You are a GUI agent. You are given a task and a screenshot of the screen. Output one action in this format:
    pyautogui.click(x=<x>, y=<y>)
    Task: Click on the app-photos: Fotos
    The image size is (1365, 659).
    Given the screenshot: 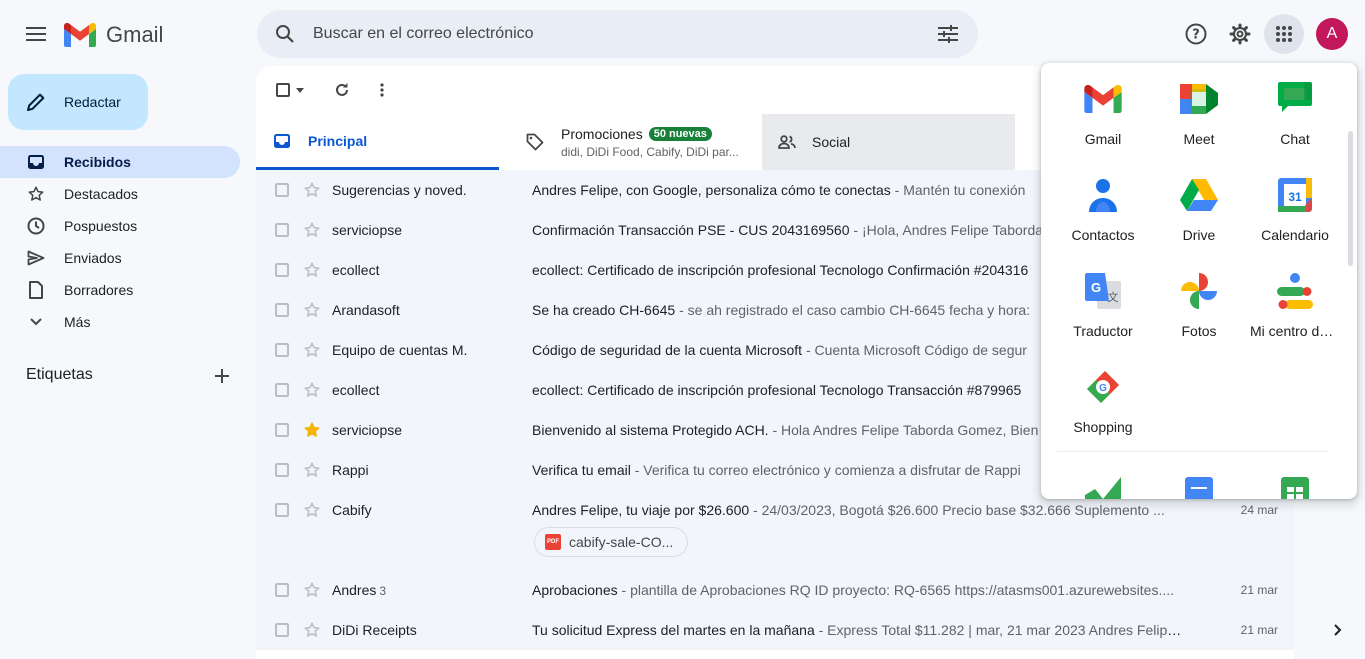 What is the action you would take?
    pyautogui.click(x=1199, y=299)
    